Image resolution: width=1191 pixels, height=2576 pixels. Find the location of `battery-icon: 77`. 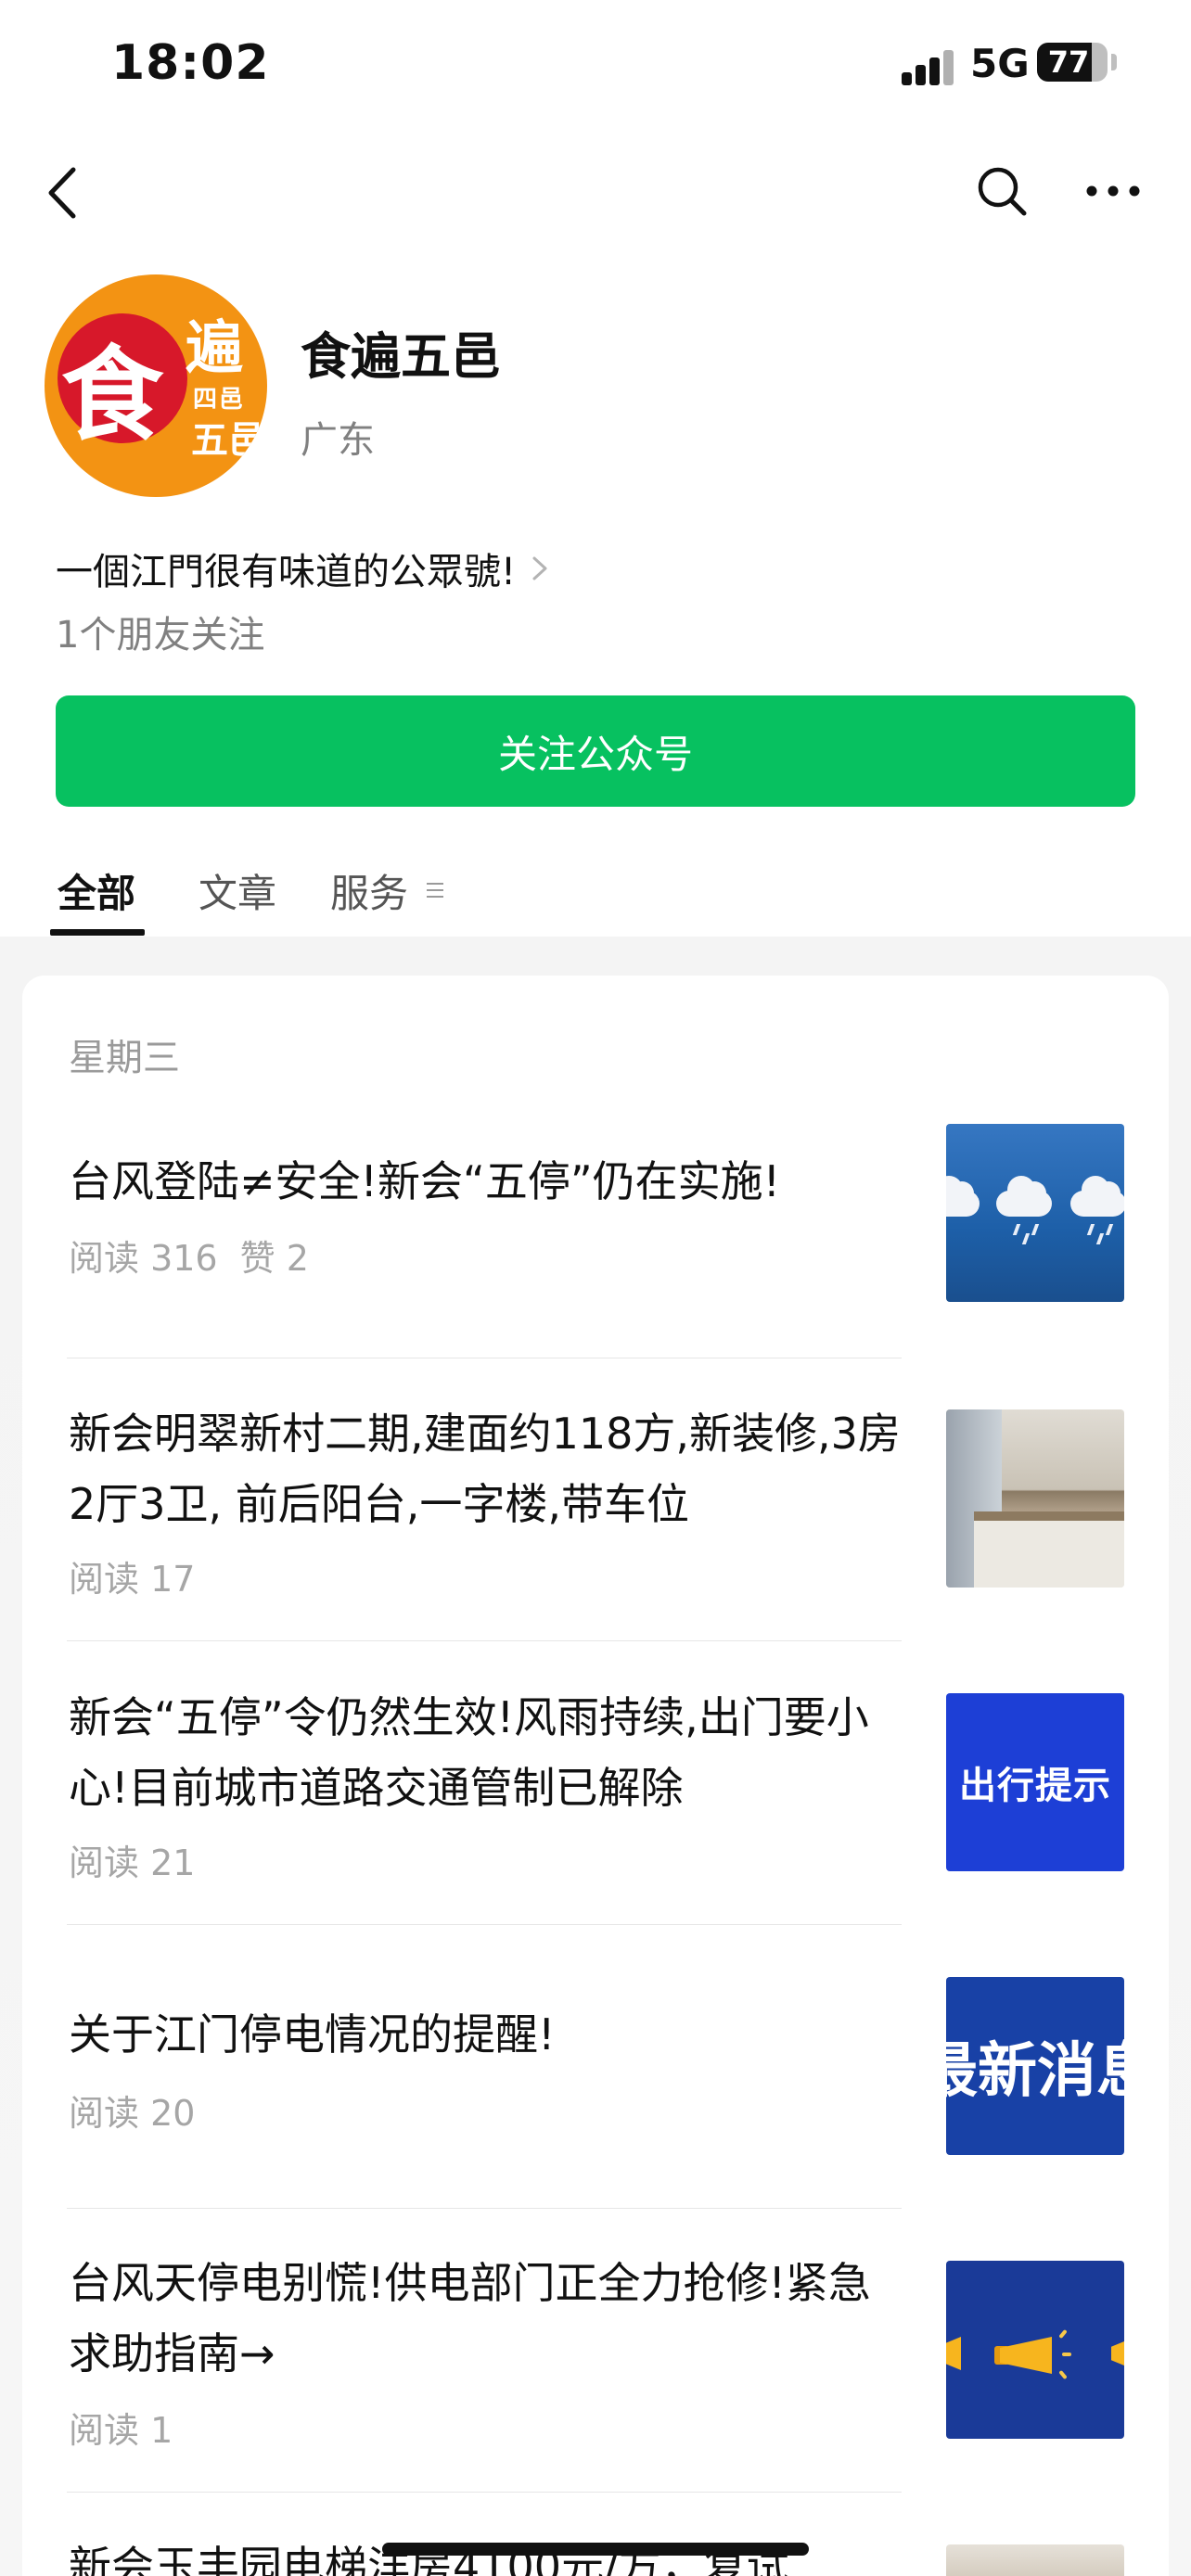

battery-icon: 77 is located at coordinates (1073, 62).